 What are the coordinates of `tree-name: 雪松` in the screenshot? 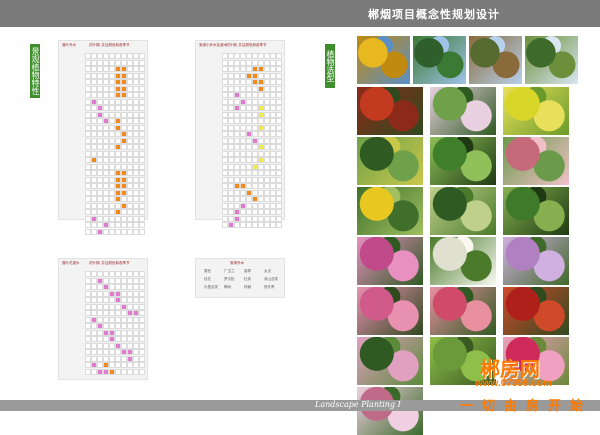 It's located at (207, 271).